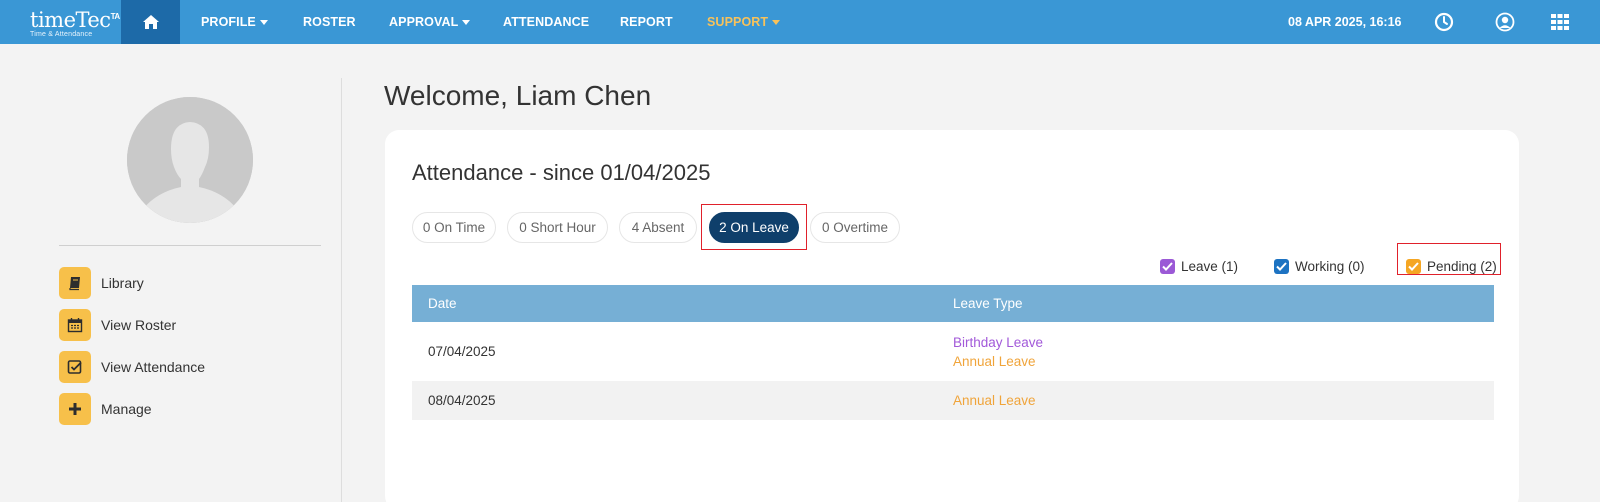 This screenshot has width=1600, height=502. I want to click on filter-overtime: 0 Overtime, so click(855, 227).